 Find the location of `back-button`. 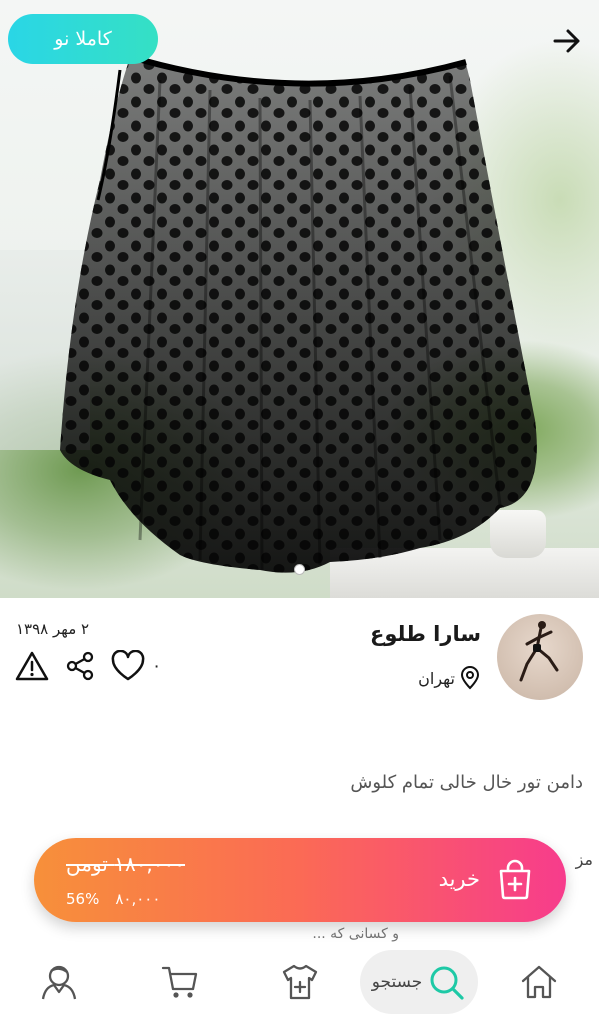

back-button is located at coordinates (567, 41).